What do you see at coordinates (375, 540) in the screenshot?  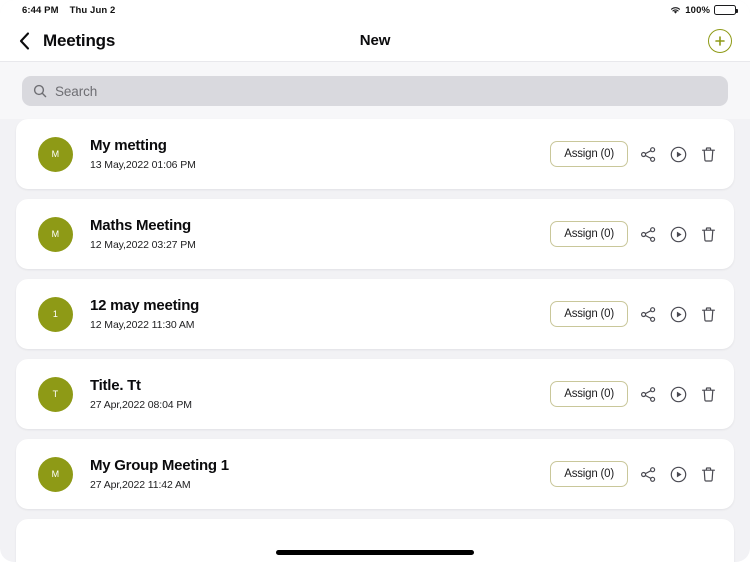 I see `list-item` at bounding box center [375, 540].